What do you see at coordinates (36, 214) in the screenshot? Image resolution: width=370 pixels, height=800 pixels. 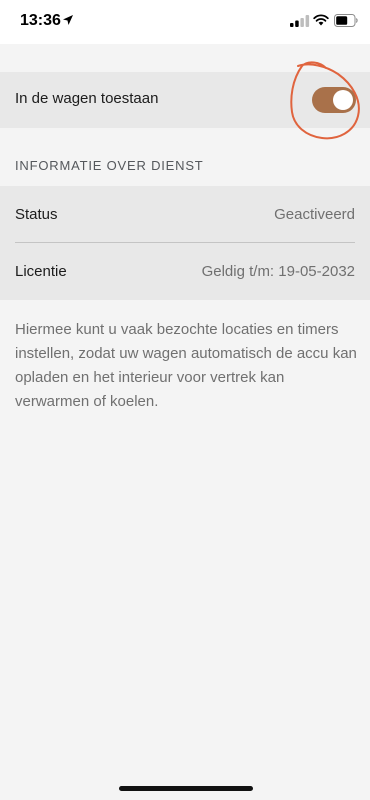 I see `status-label: Status` at bounding box center [36, 214].